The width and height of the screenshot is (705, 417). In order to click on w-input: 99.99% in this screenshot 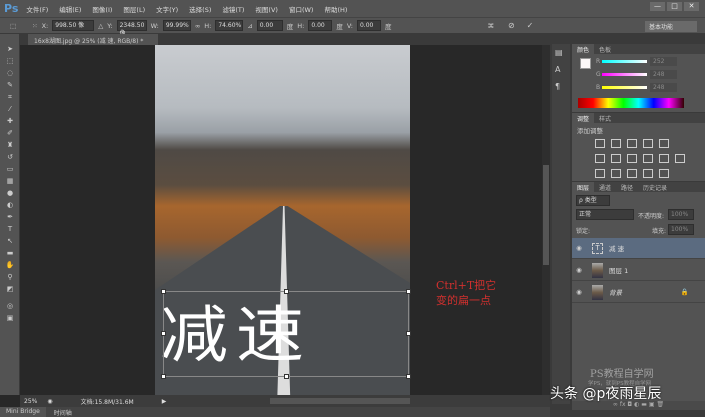, I will do `click(176, 25)`.